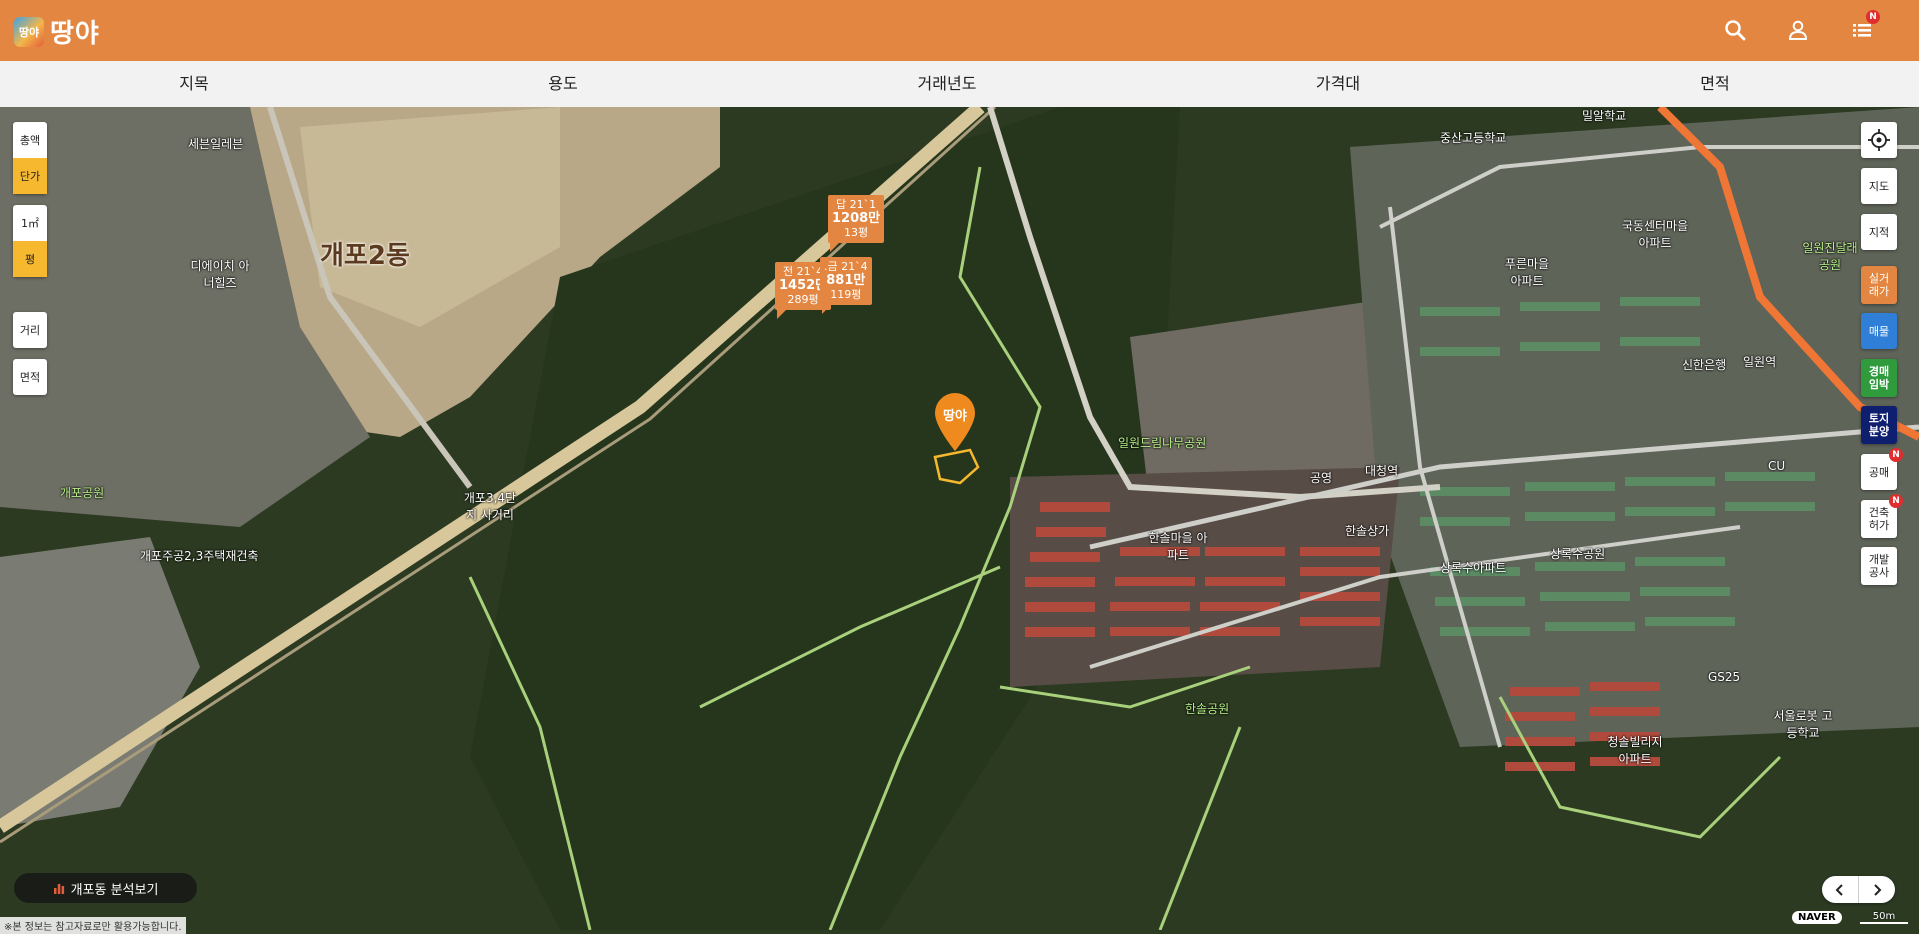 Image resolution: width=1919 pixels, height=934 pixels. I want to click on distance-button: 거리, so click(30, 330).